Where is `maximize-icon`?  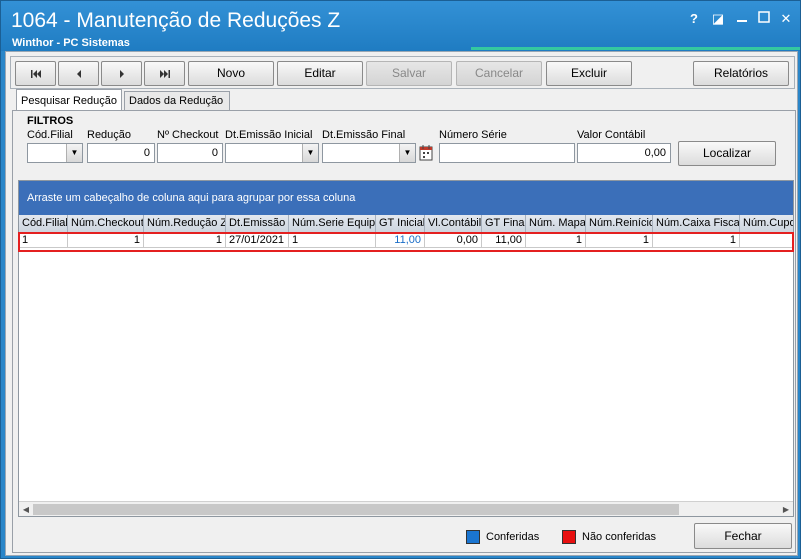
maximize-icon is located at coordinates (764, 19).